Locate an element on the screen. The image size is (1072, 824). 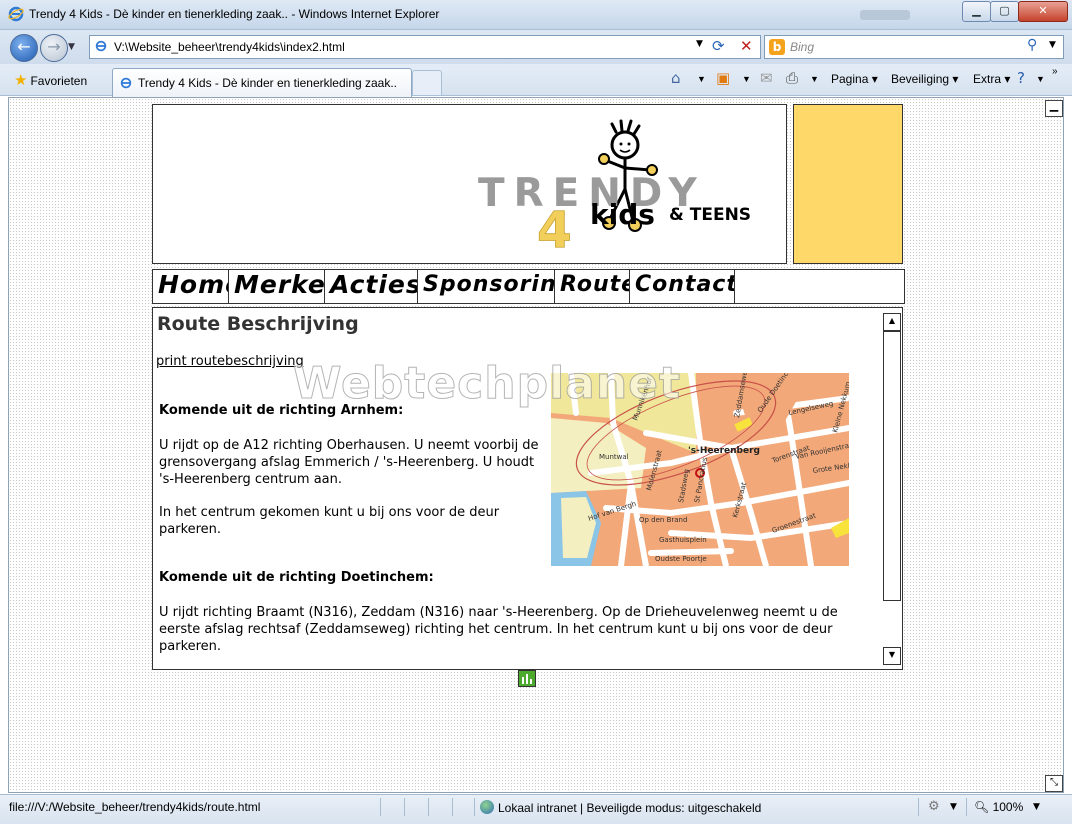
forward-button: → is located at coordinates (54, 48).